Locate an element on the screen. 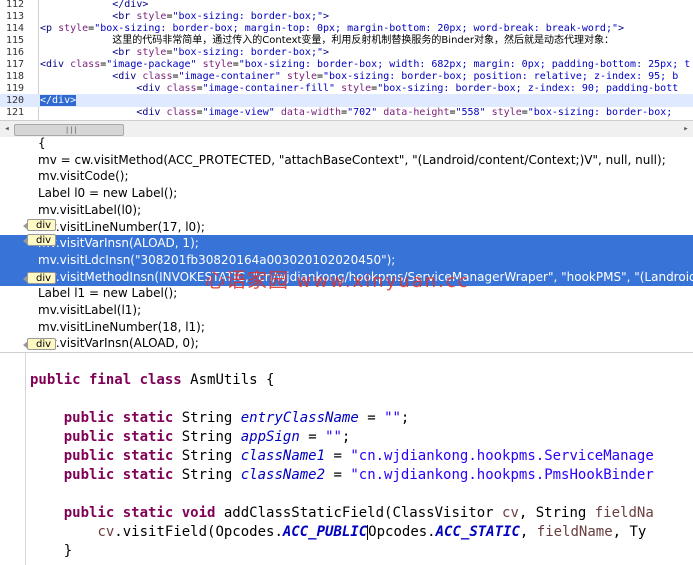 This screenshot has width=693, height=565. java-code-line: } is located at coordinates (51, 551).